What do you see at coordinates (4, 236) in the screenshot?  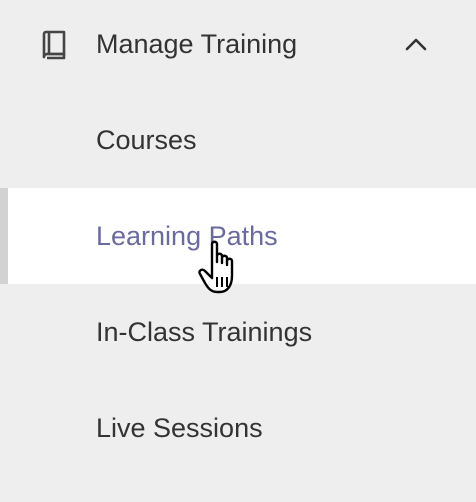 I see `active-indicator` at bounding box center [4, 236].